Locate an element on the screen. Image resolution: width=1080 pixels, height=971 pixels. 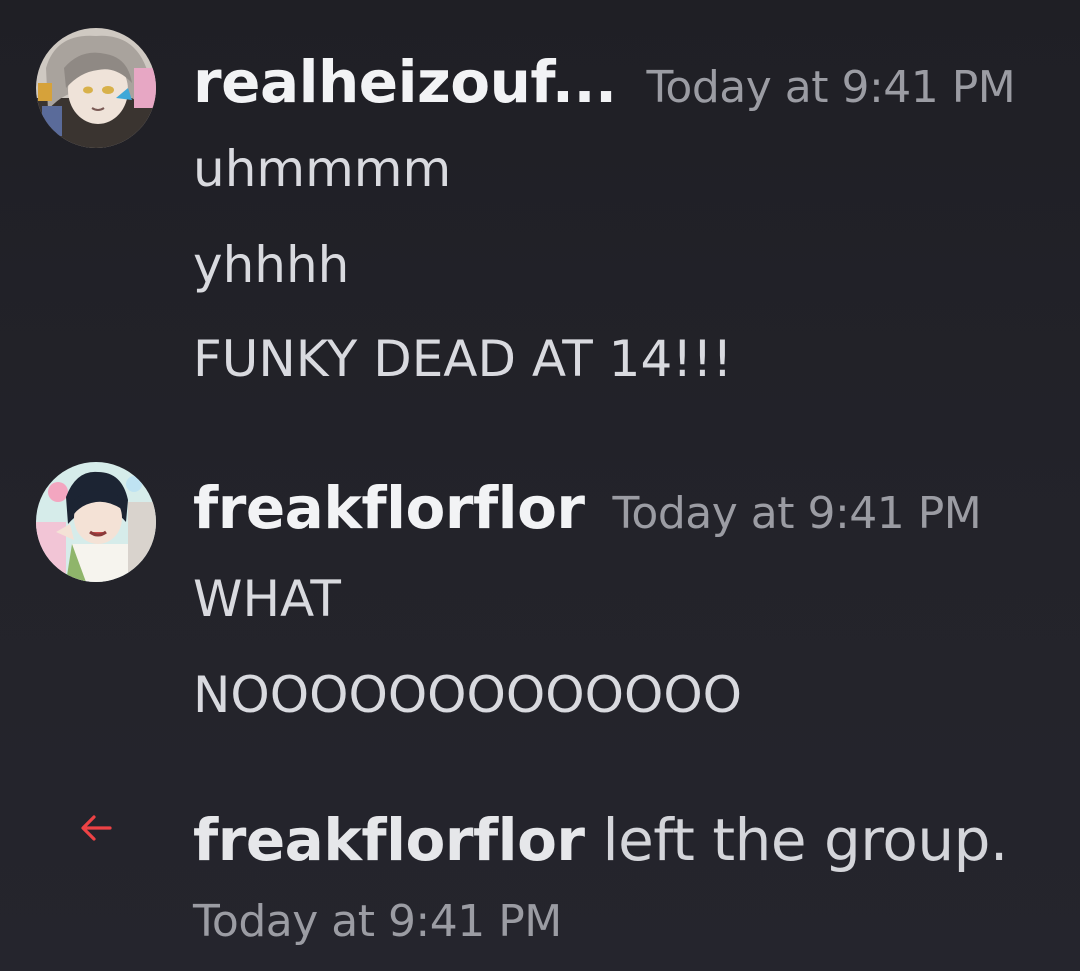
system-timestamp: Today at 9:41 PM is located at coordinates (377, 921).